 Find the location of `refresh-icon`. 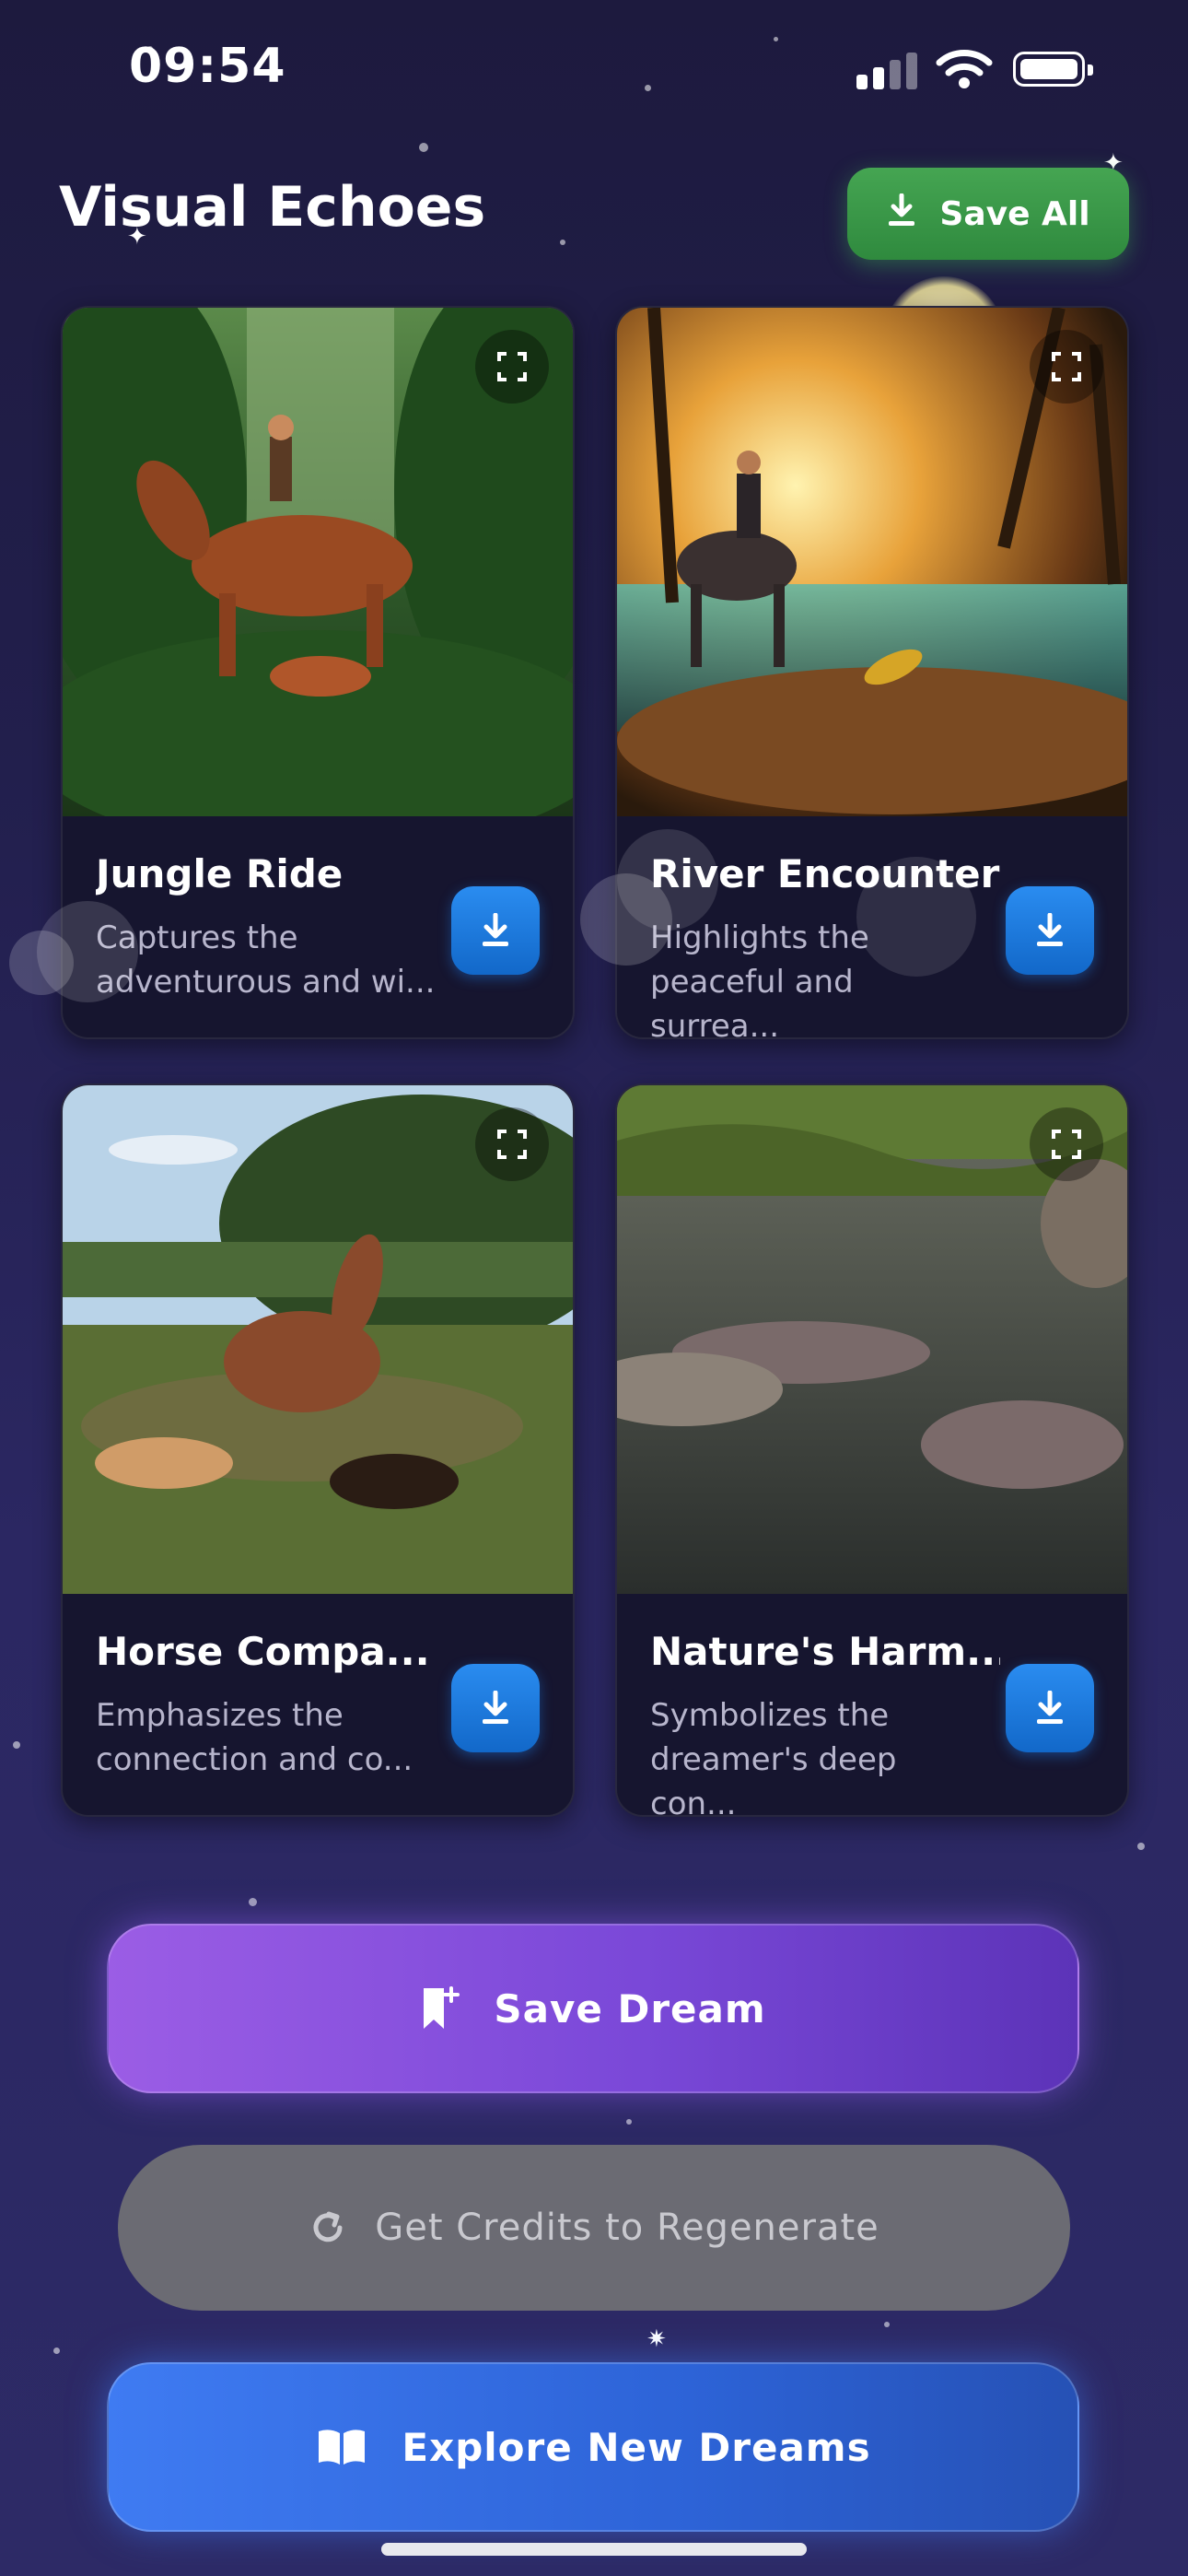

refresh-icon is located at coordinates (328, 2226).